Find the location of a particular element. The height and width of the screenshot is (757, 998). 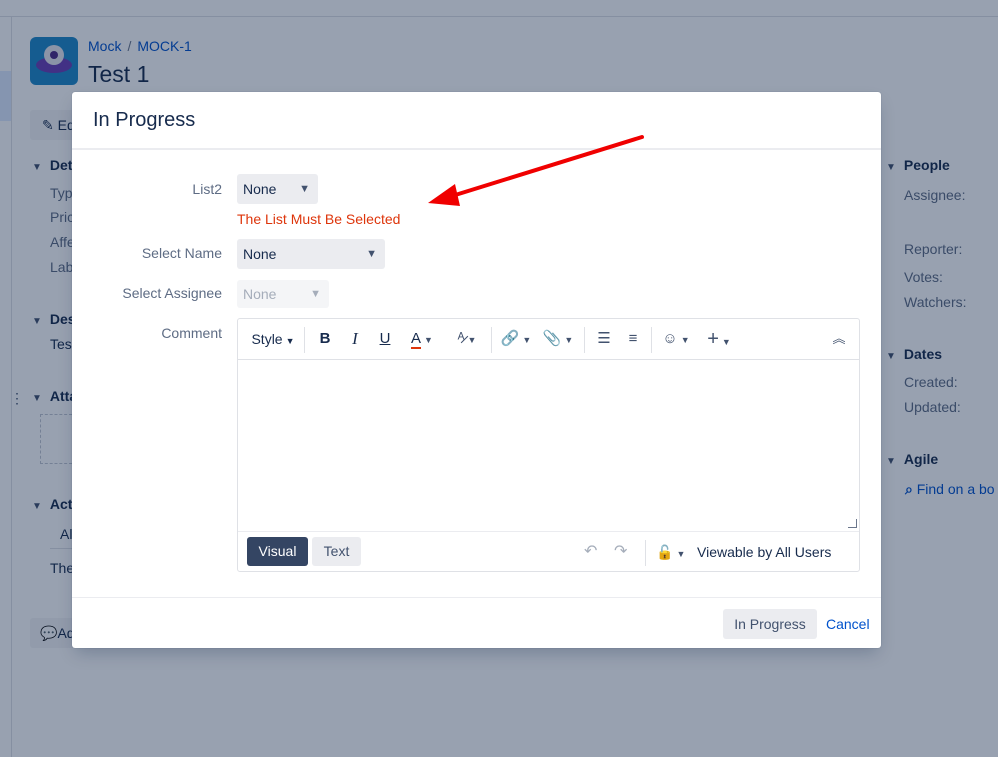

arrow-shaft is located at coordinates (547, 166).